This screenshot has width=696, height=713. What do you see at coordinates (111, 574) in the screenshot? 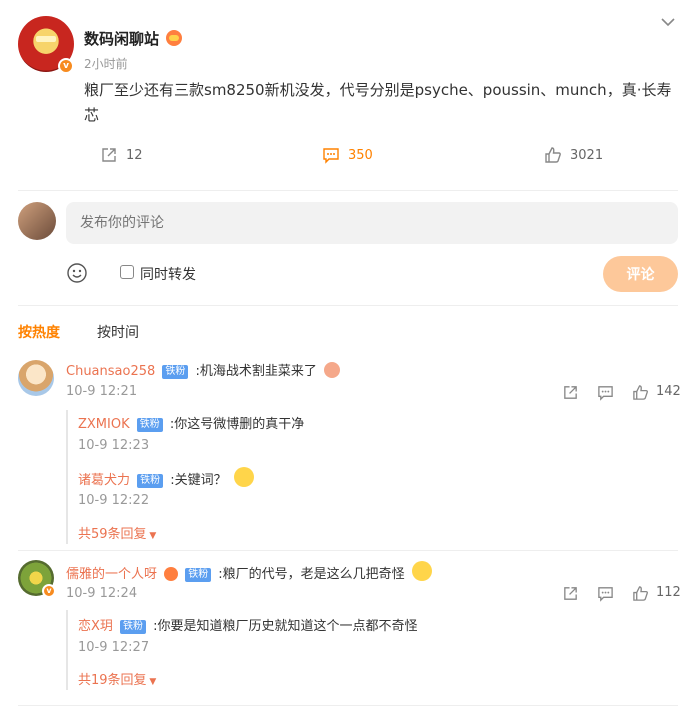
I see `commenter-name: 儒雅的一个人呀` at bounding box center [111, 574].